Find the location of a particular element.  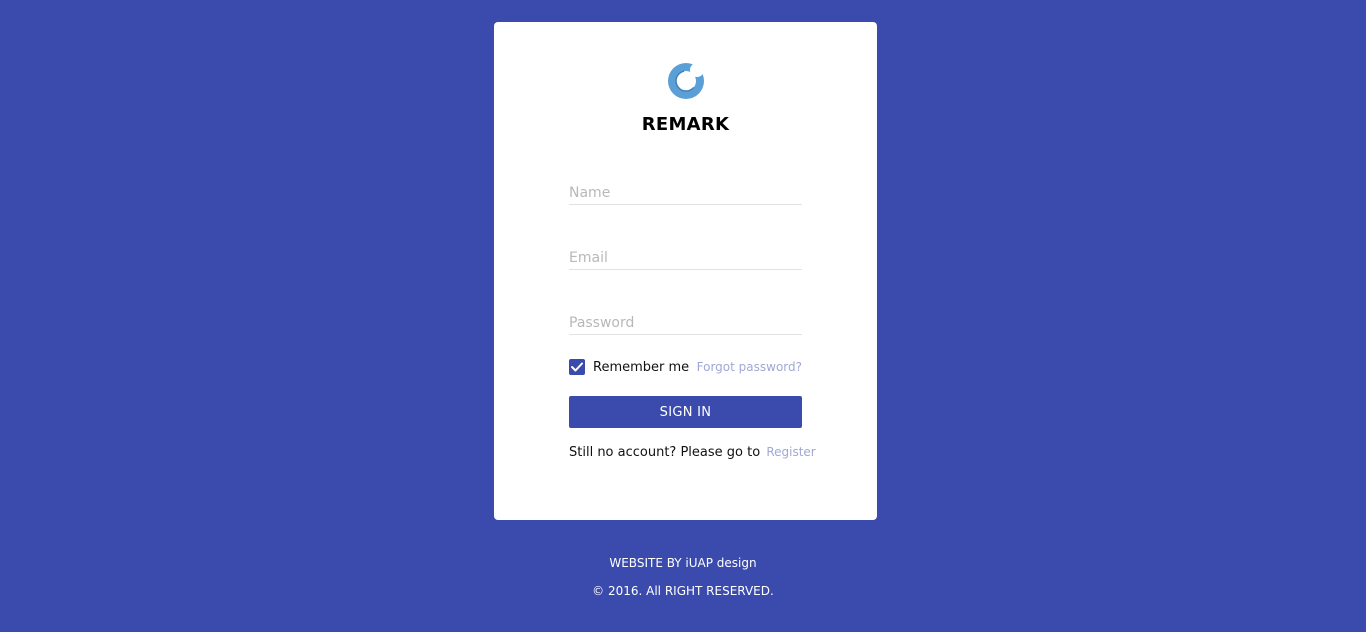

no-account-text: Still no account? Please go to is located at coordinates (665, 452).